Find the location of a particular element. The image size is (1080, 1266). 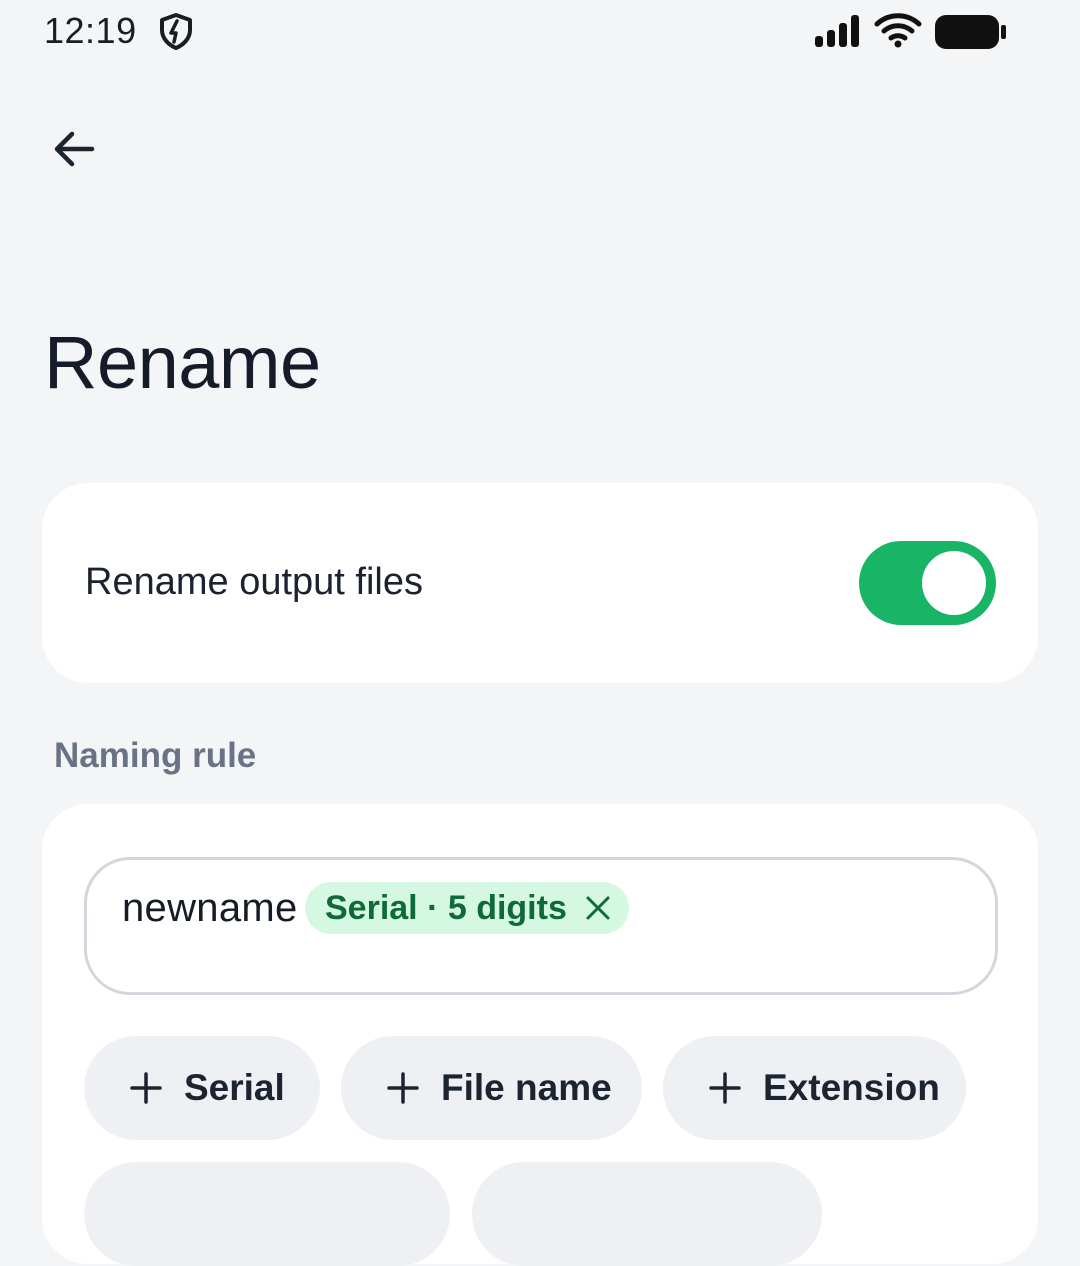

back-arrow-icon is located at coordinates (75, 149).